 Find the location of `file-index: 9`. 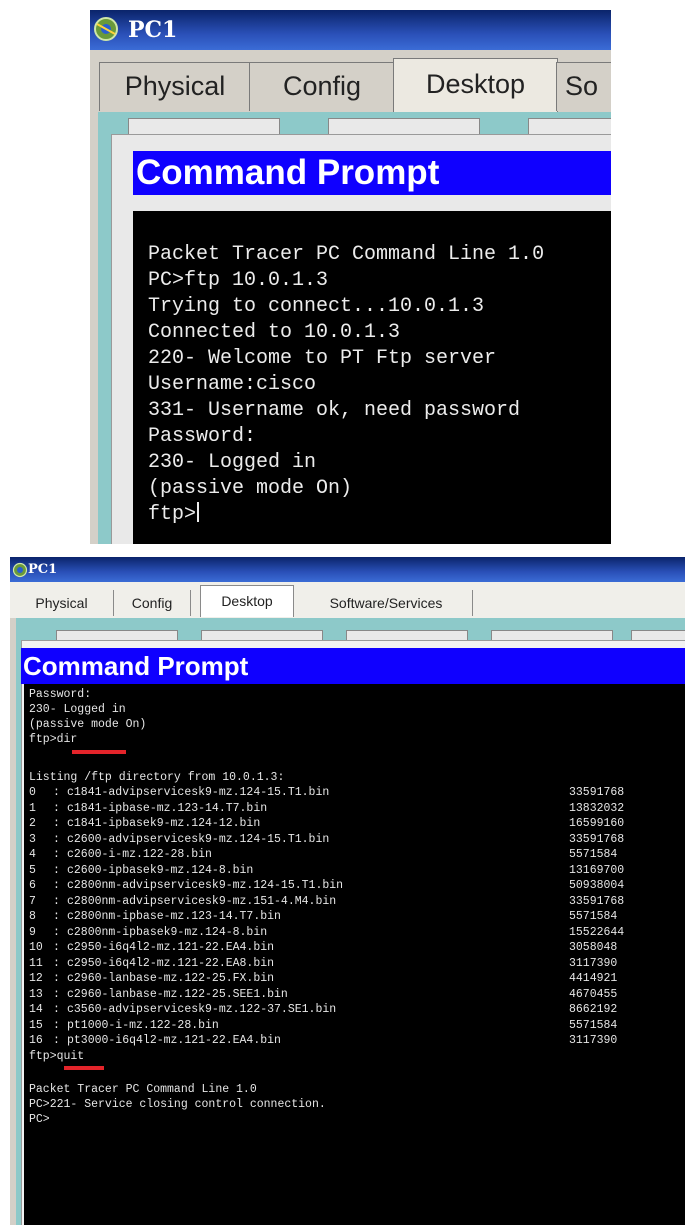

file-index: 9 is located at coordinates (32, 932).